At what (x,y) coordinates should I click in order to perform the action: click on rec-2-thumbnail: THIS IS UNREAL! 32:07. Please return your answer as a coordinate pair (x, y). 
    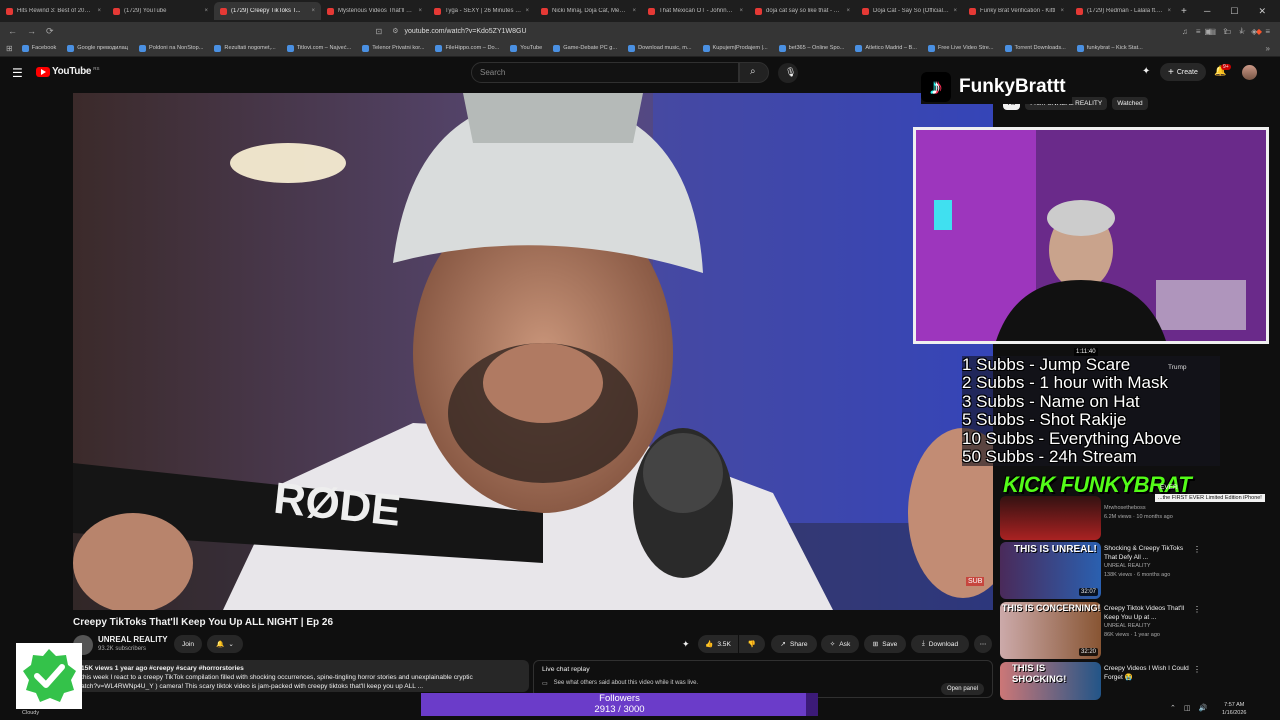
    Looking at the image, I should click on (1050, 570).